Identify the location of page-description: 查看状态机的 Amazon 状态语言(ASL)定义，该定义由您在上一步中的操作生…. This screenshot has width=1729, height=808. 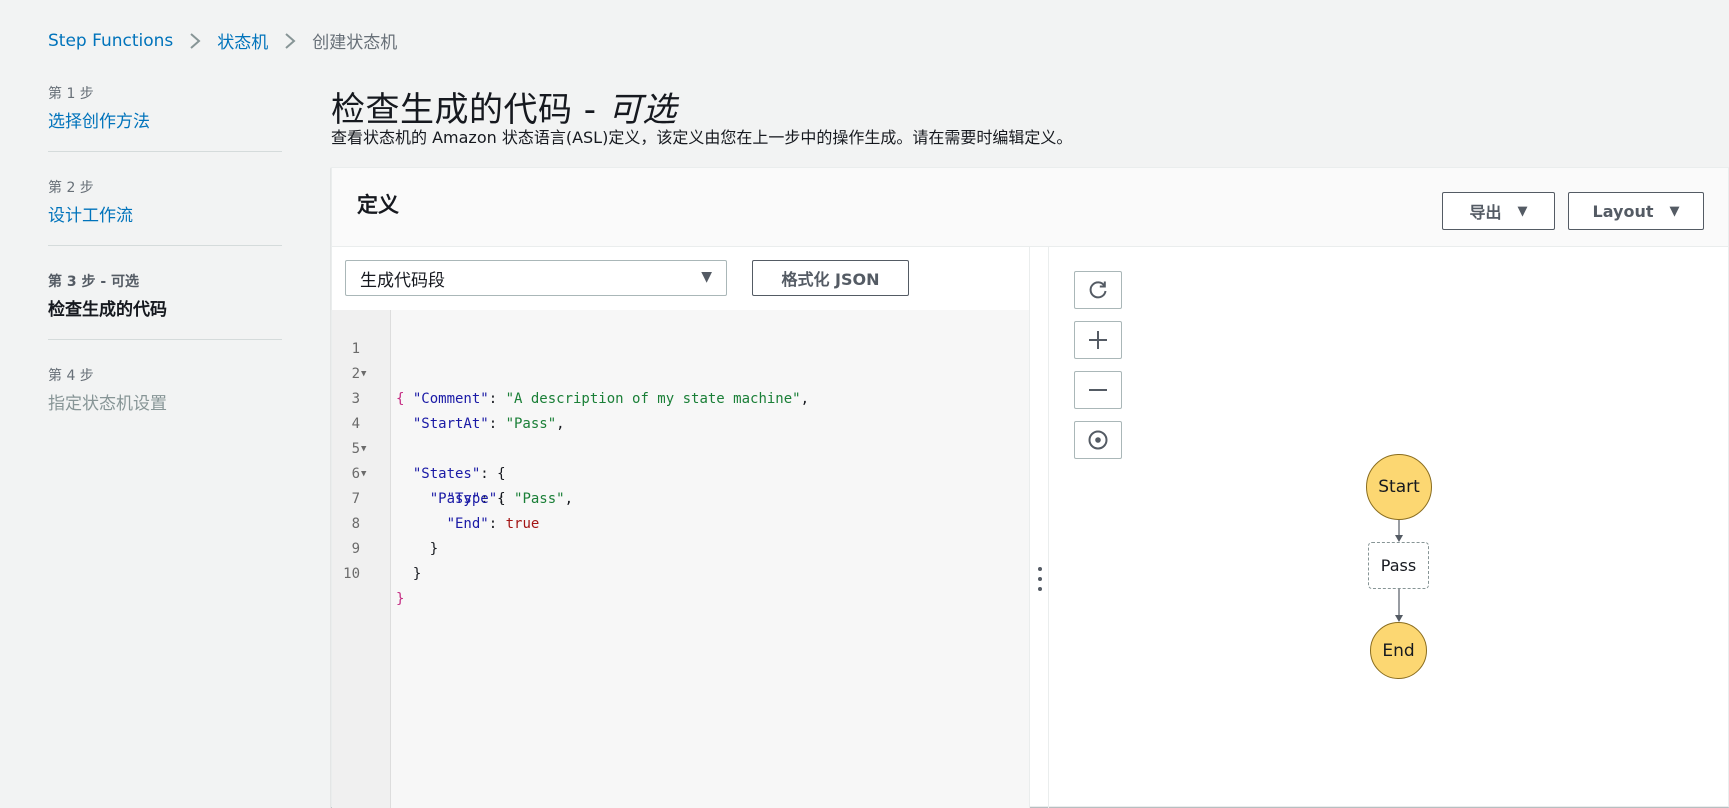
(702, 137).